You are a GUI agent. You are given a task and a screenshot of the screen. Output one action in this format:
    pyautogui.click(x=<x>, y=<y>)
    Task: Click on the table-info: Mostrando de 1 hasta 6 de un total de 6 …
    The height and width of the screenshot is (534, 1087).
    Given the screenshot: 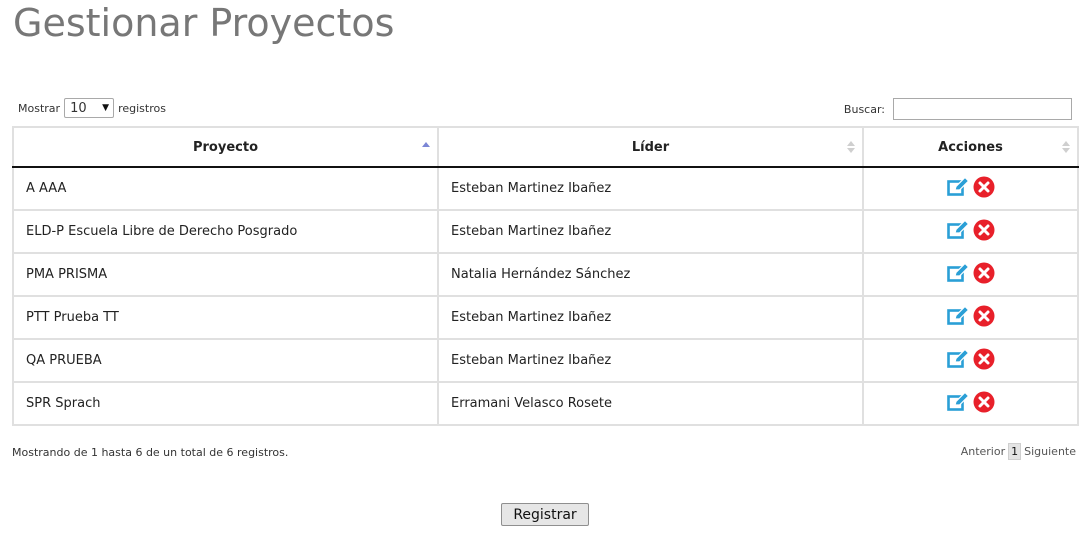 What is the action you would take?
    pyautogui.click(x=150, y=452)
    